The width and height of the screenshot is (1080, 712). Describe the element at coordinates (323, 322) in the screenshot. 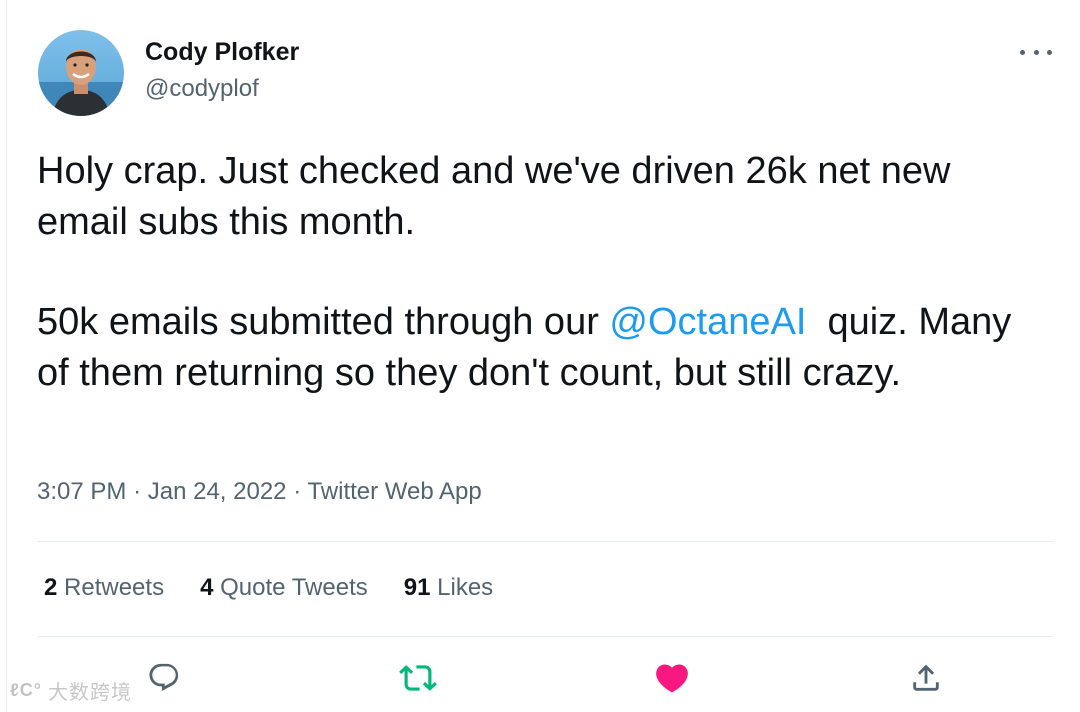

I see `tweet-text-before-mention: 50k emails submitted through our` at that location.